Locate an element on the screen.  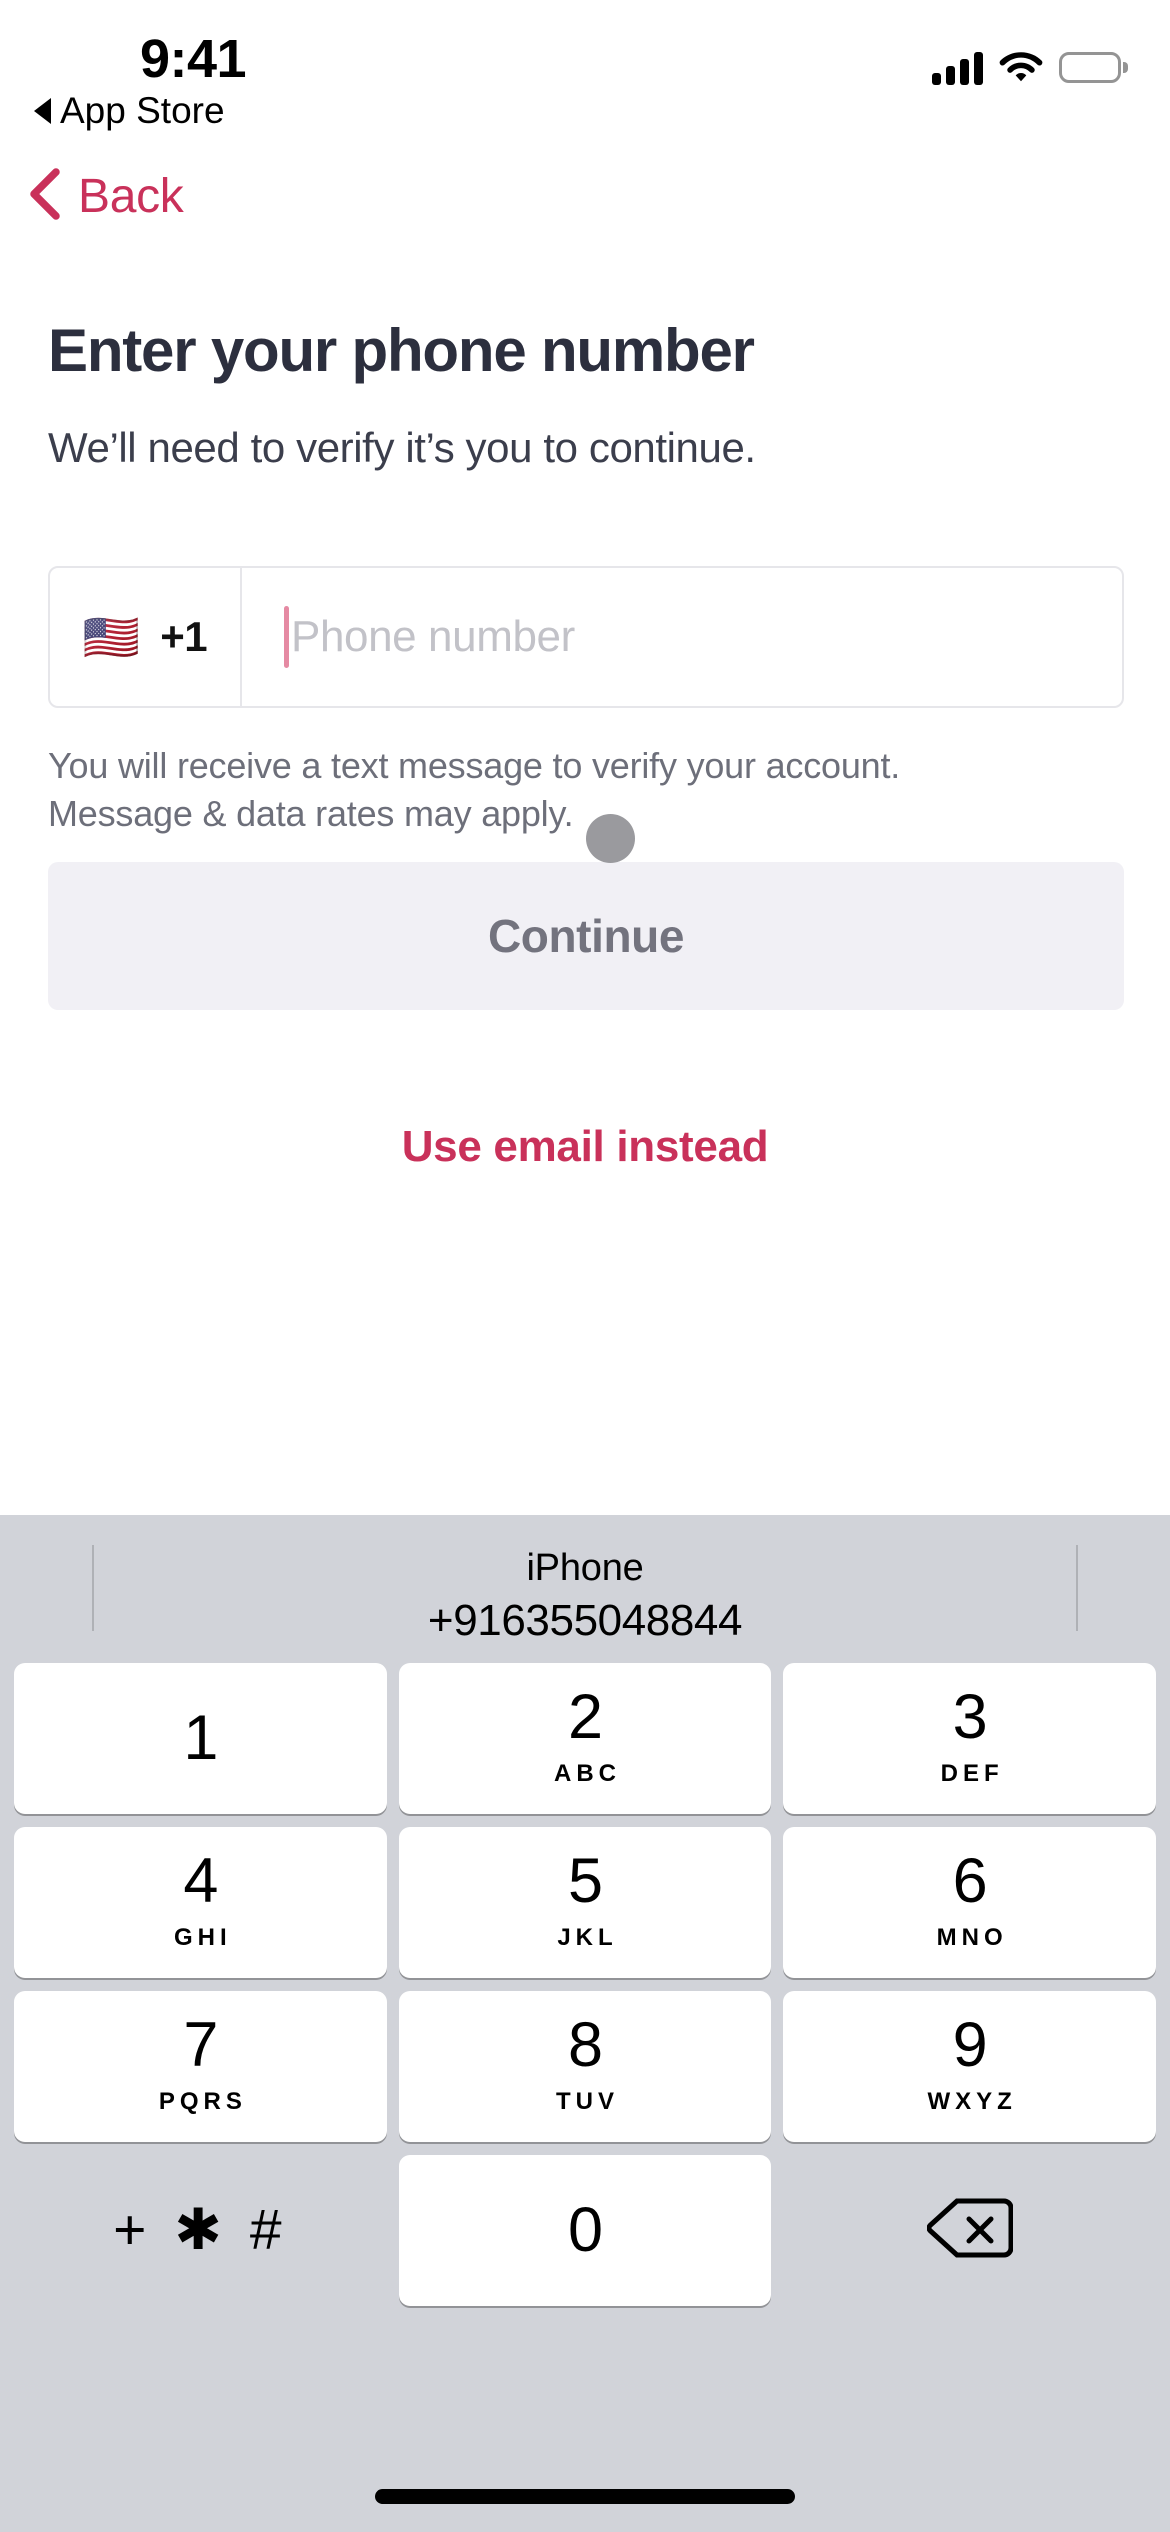
key-5: 5 JKL is located at coordinates (585, 1902).